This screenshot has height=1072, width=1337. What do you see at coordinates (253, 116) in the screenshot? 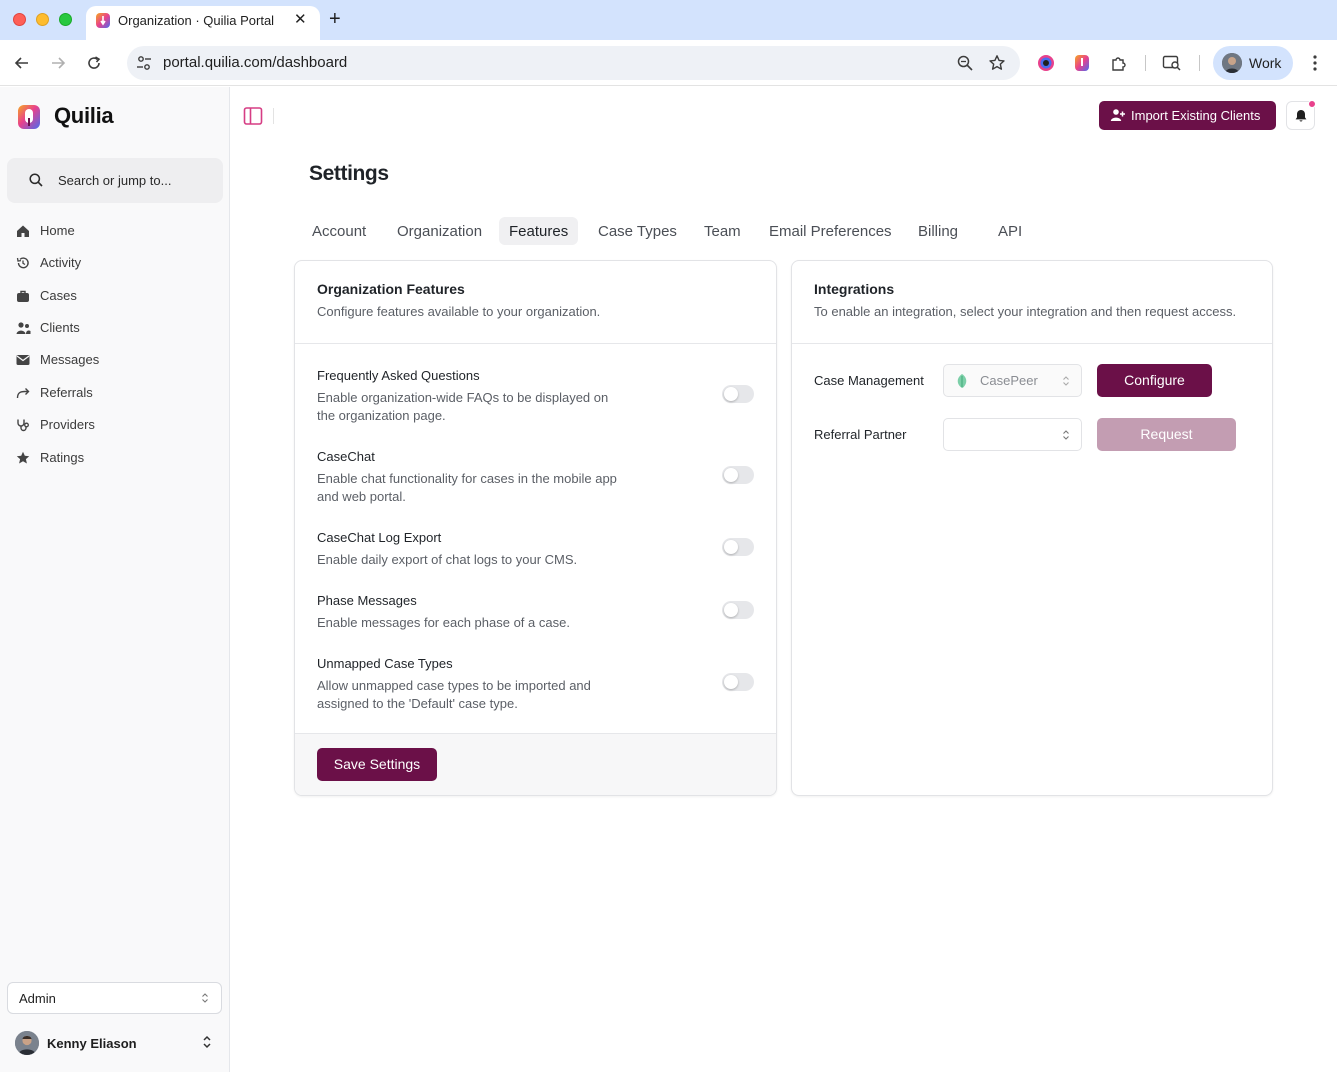
I see `sidebar-toggle-icon` at bounding box center [253, 116].